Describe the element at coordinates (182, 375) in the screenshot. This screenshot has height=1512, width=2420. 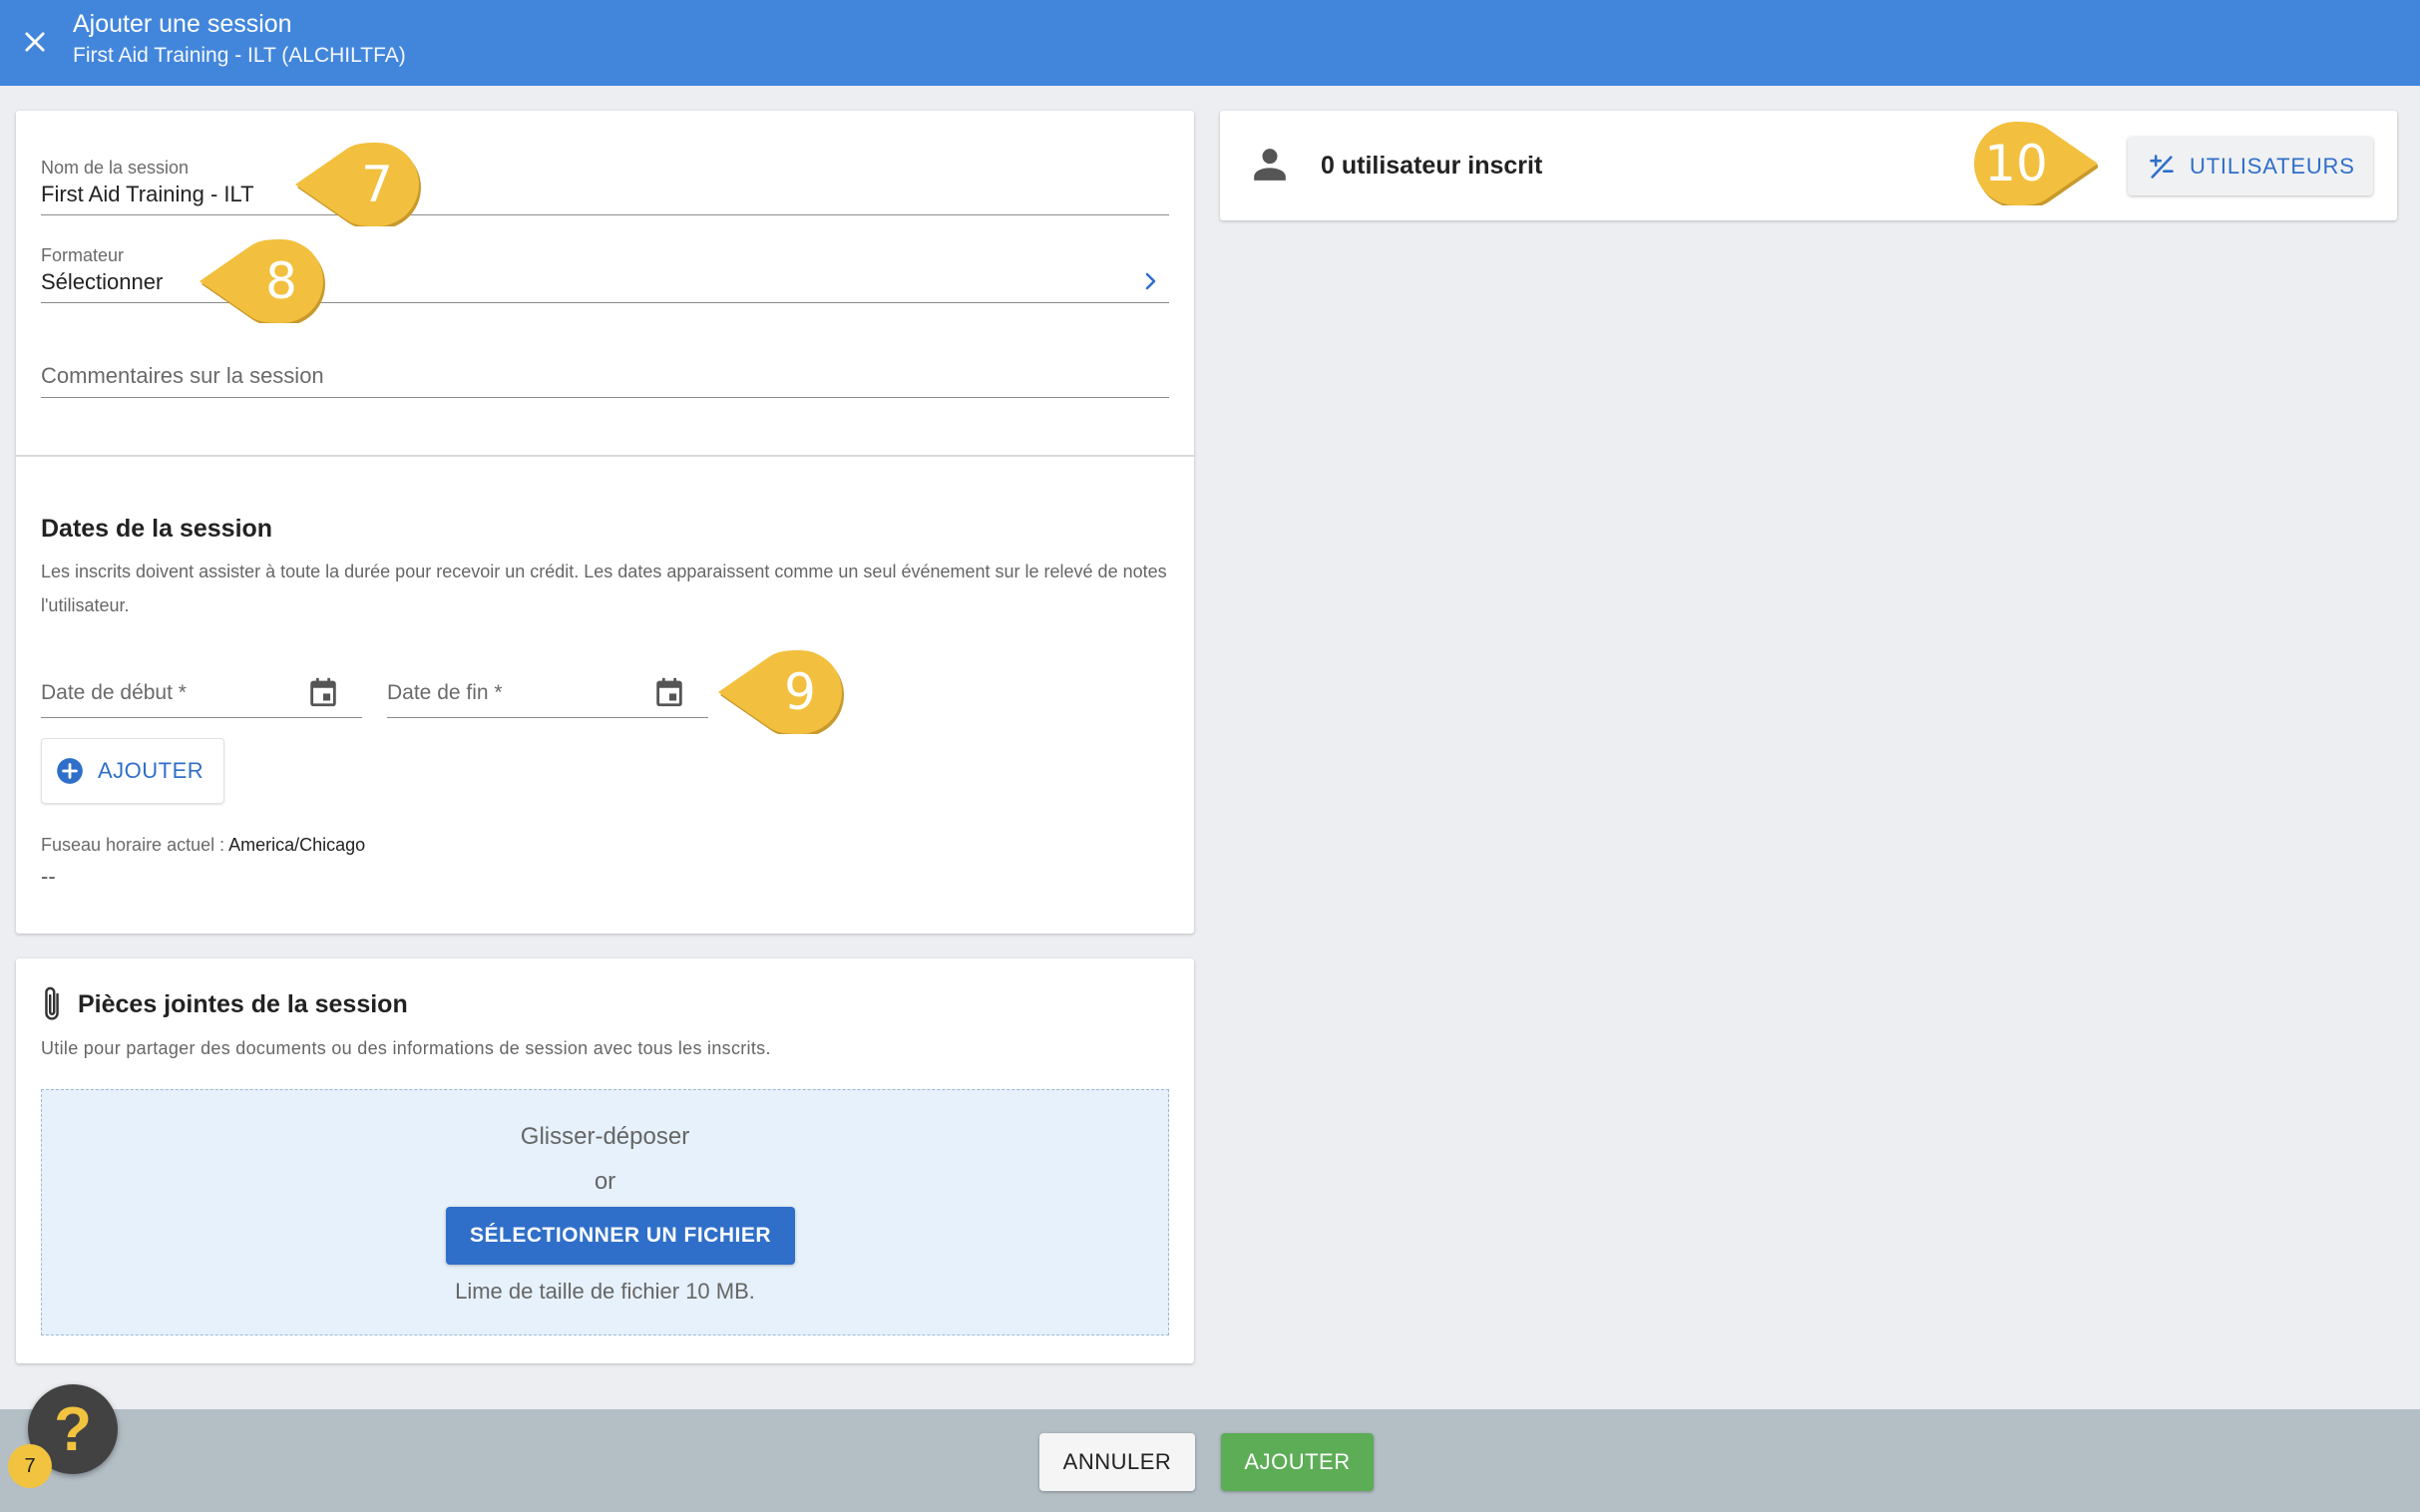
I see `session-comments-placeholder: Commentaires sur la session` at that location.